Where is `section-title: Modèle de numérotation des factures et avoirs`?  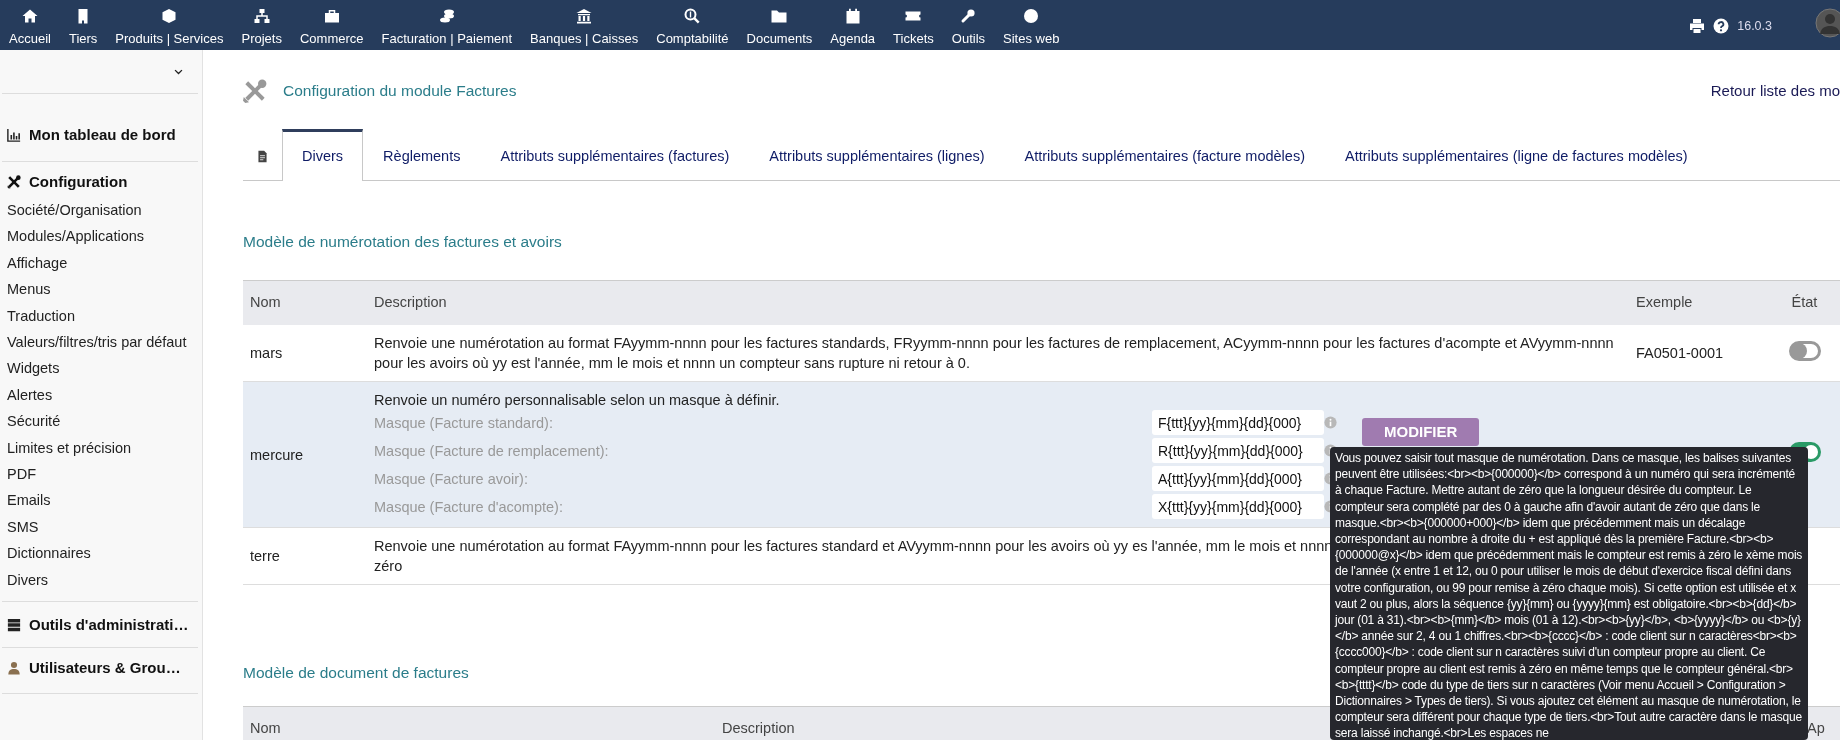
section-title: Modèle de numérotation des factures et avoirs is located at coordinates (402, 242).